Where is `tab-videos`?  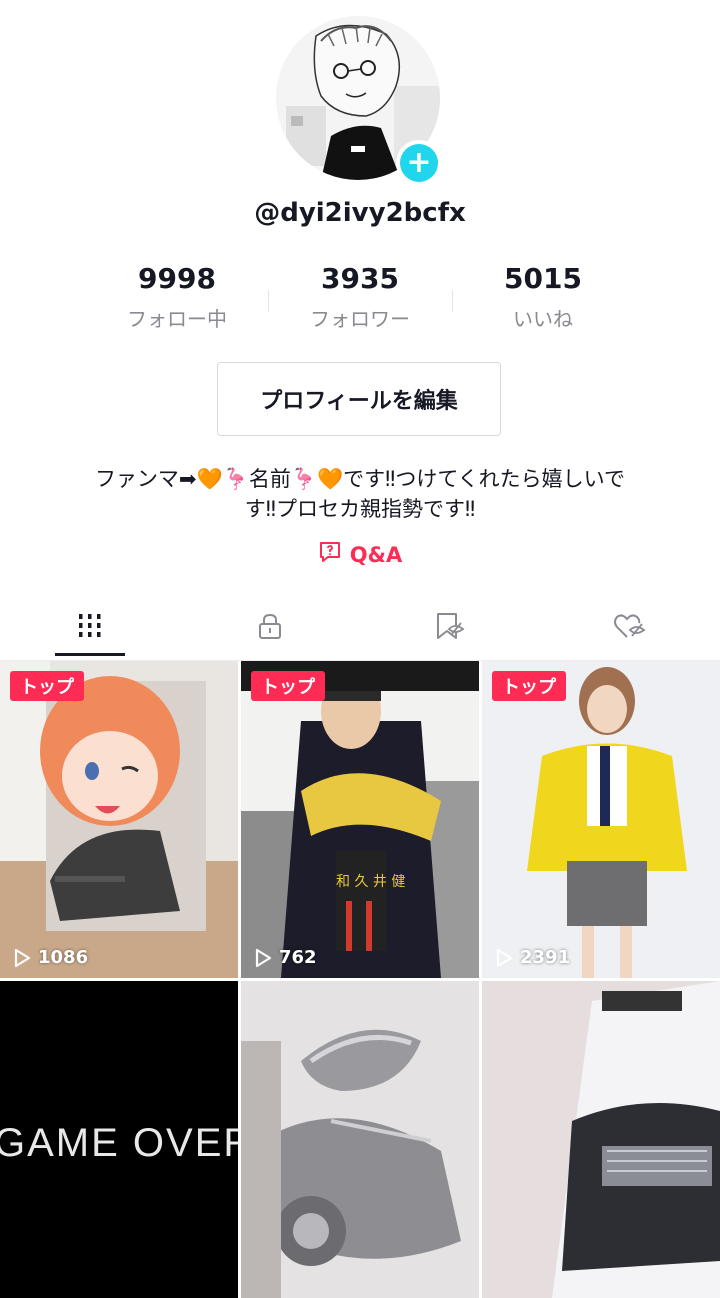 tab-videos is located at coordinates (90, 628).